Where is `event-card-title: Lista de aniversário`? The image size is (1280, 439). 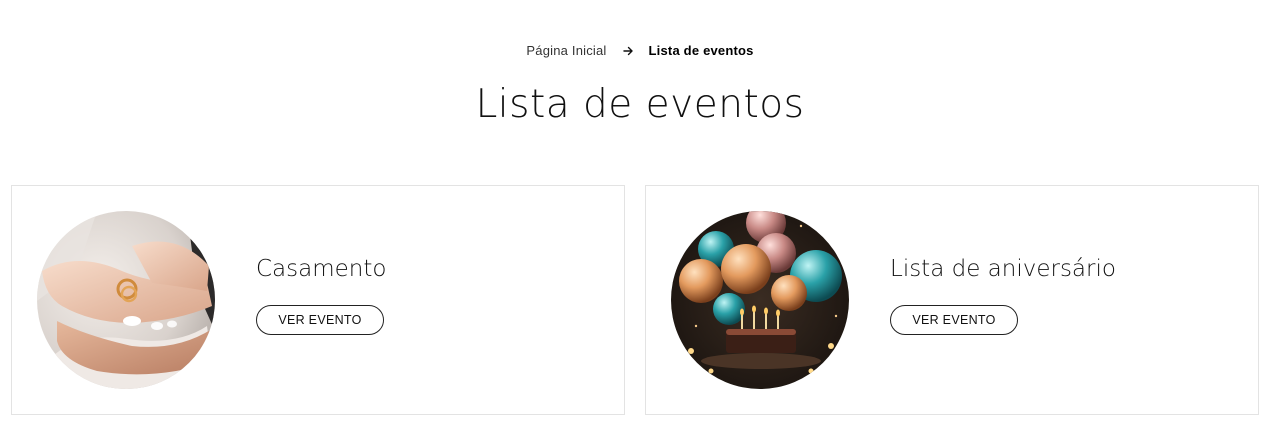 event-card-title: Lista de aniversário is located at coordinates (1003, 269).